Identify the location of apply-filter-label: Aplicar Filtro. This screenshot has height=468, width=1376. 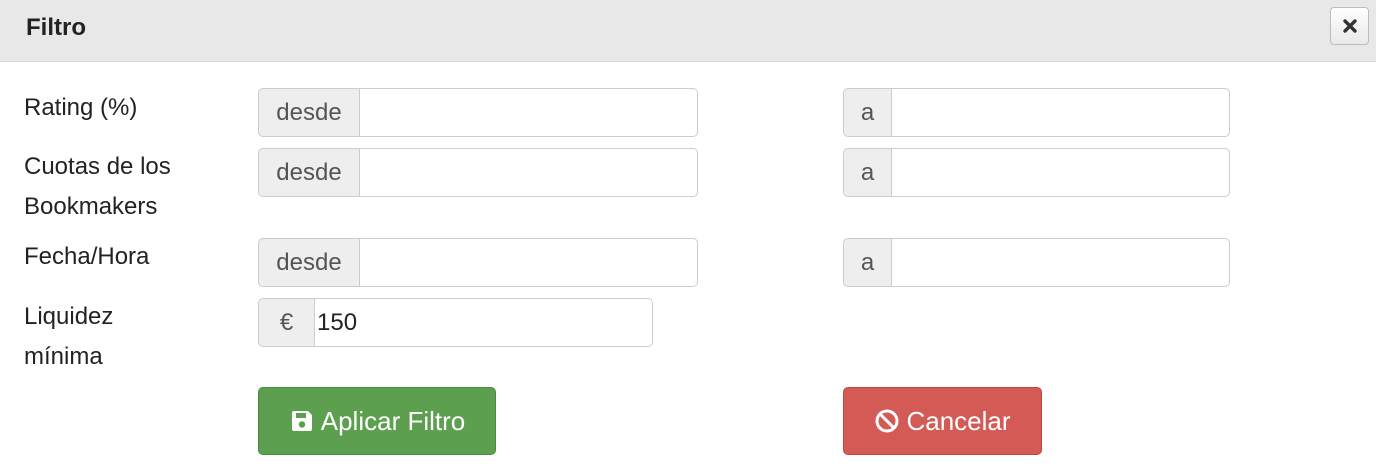
(393, 420).